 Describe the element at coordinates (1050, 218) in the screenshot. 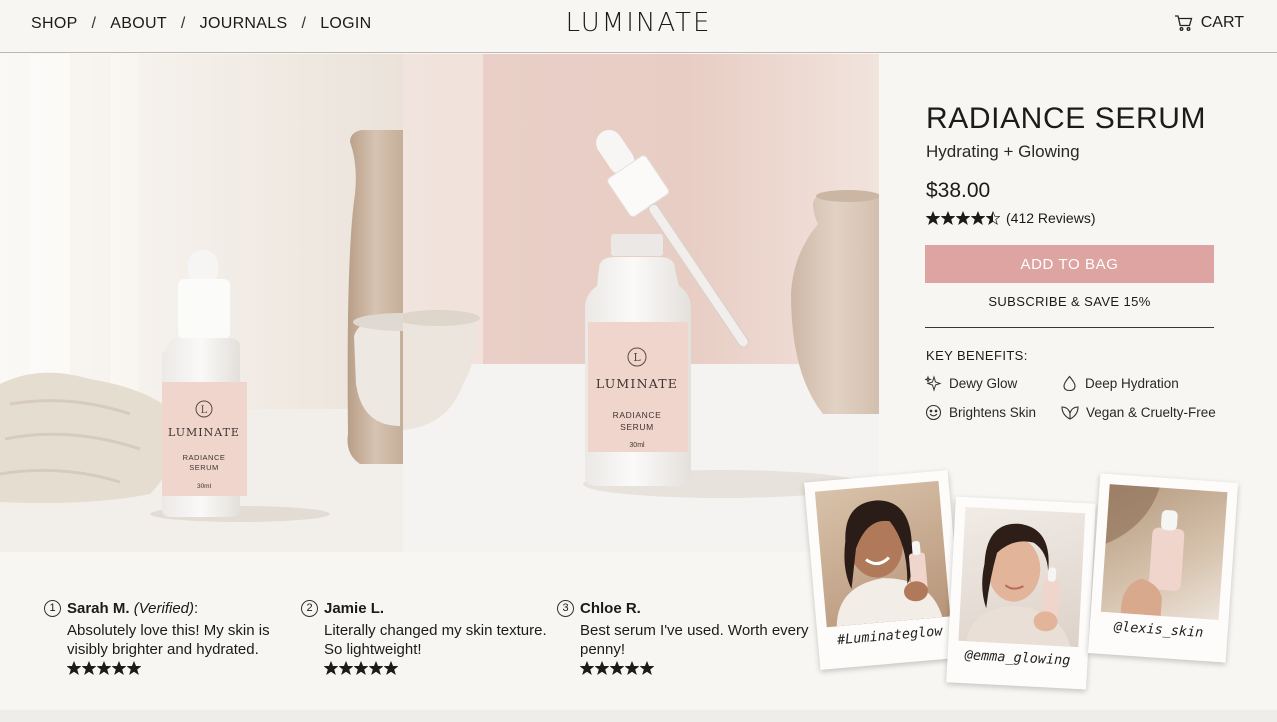

I see `reviews-count: (412 Reviews)` at that location.